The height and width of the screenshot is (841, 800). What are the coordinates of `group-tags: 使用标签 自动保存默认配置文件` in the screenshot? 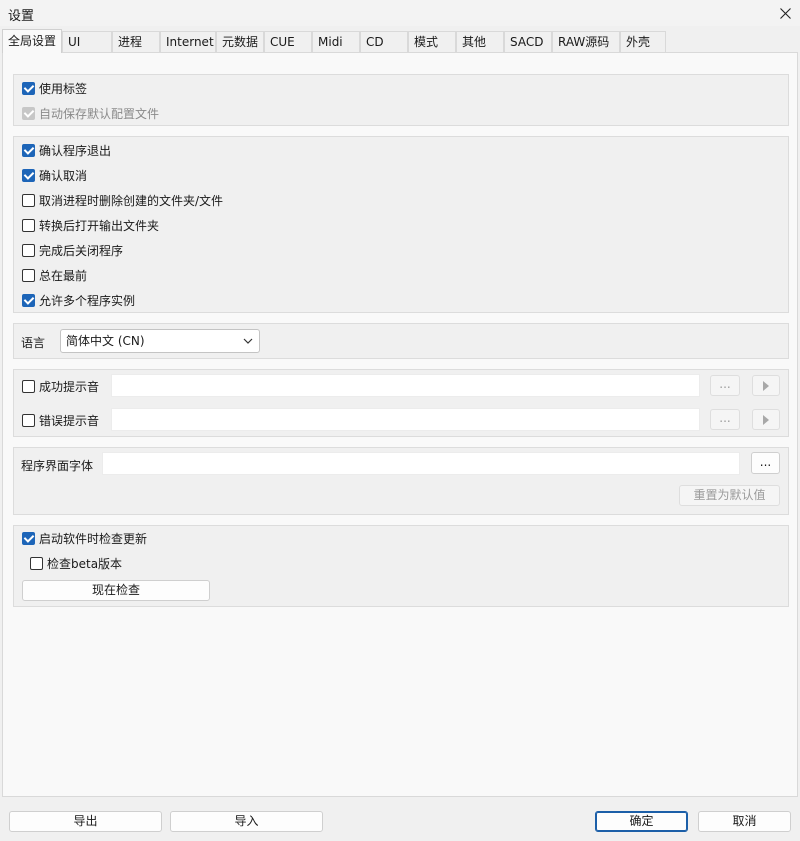 It's located at (401, 100).